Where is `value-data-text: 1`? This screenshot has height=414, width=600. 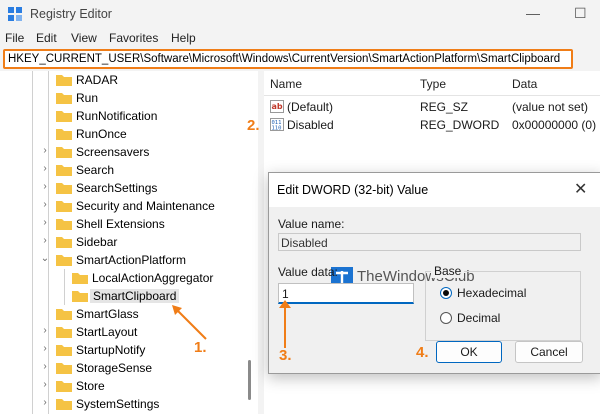
value-data-text: 1 is located at coordinates (285, 294).